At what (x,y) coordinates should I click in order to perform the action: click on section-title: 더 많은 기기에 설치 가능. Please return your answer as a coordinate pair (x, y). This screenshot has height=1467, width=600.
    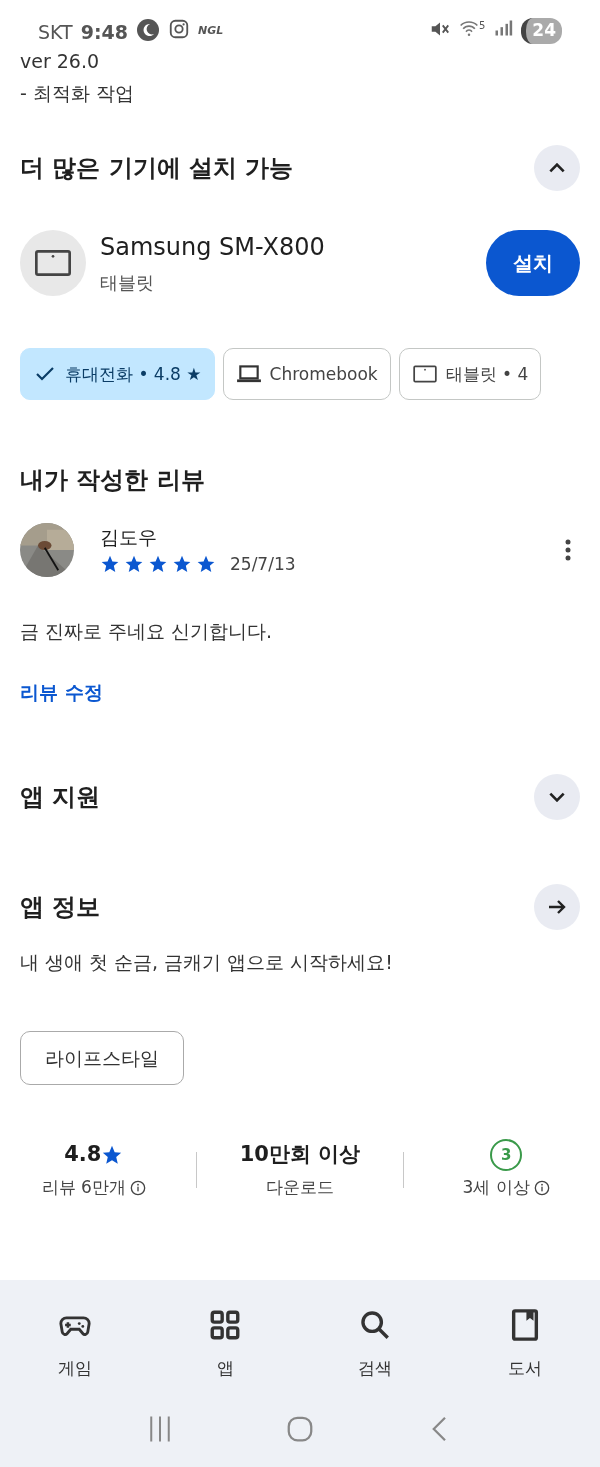
    Looking at the image, I should click on (157, 168).